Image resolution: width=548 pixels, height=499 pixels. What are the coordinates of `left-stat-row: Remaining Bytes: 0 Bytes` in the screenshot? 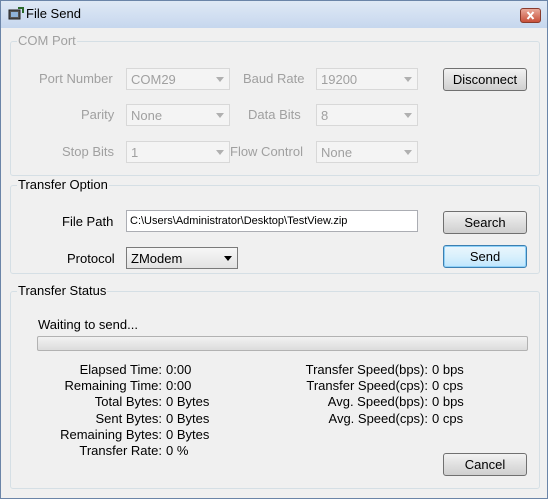 It's located at (105, 434).